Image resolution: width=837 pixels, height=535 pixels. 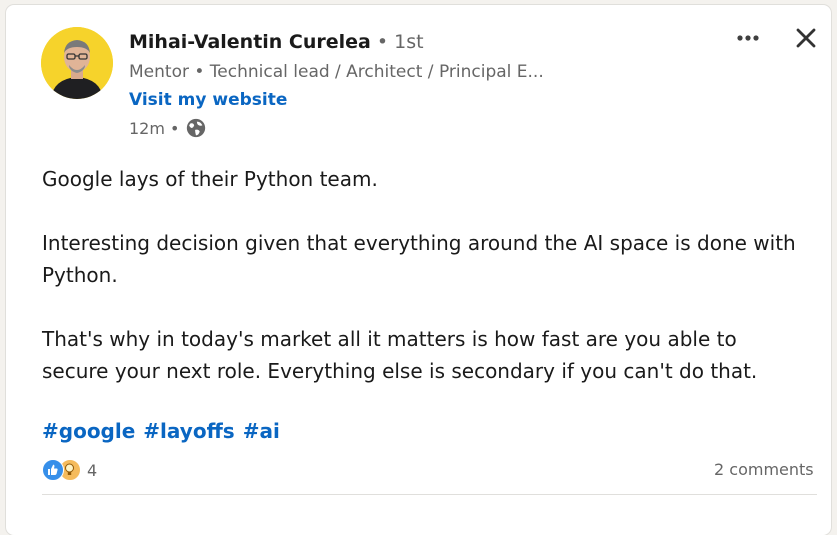 I want to click on like-icon, so click(x=53, y=470).